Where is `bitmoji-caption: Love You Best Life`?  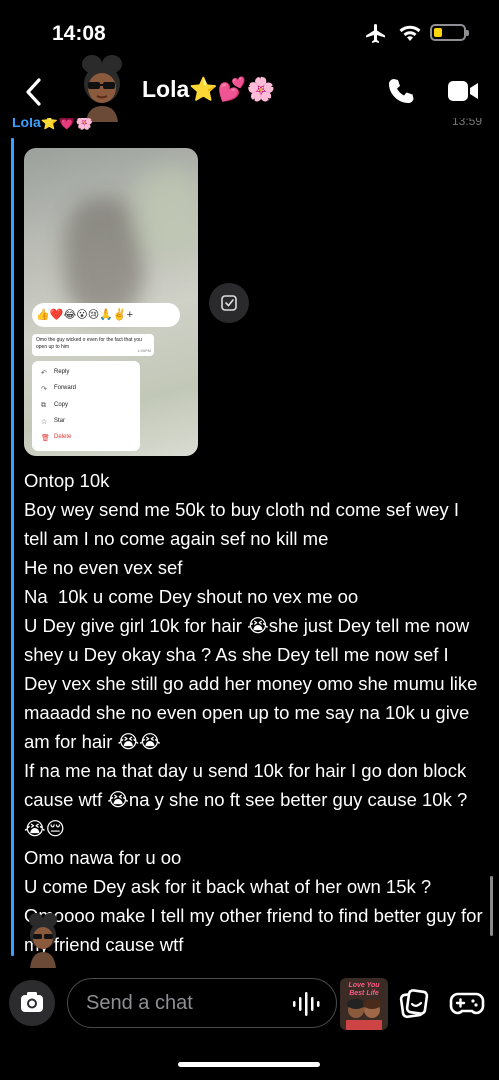
bitmoji-caption: Love You Best Life is located at coordinates (364, 989).